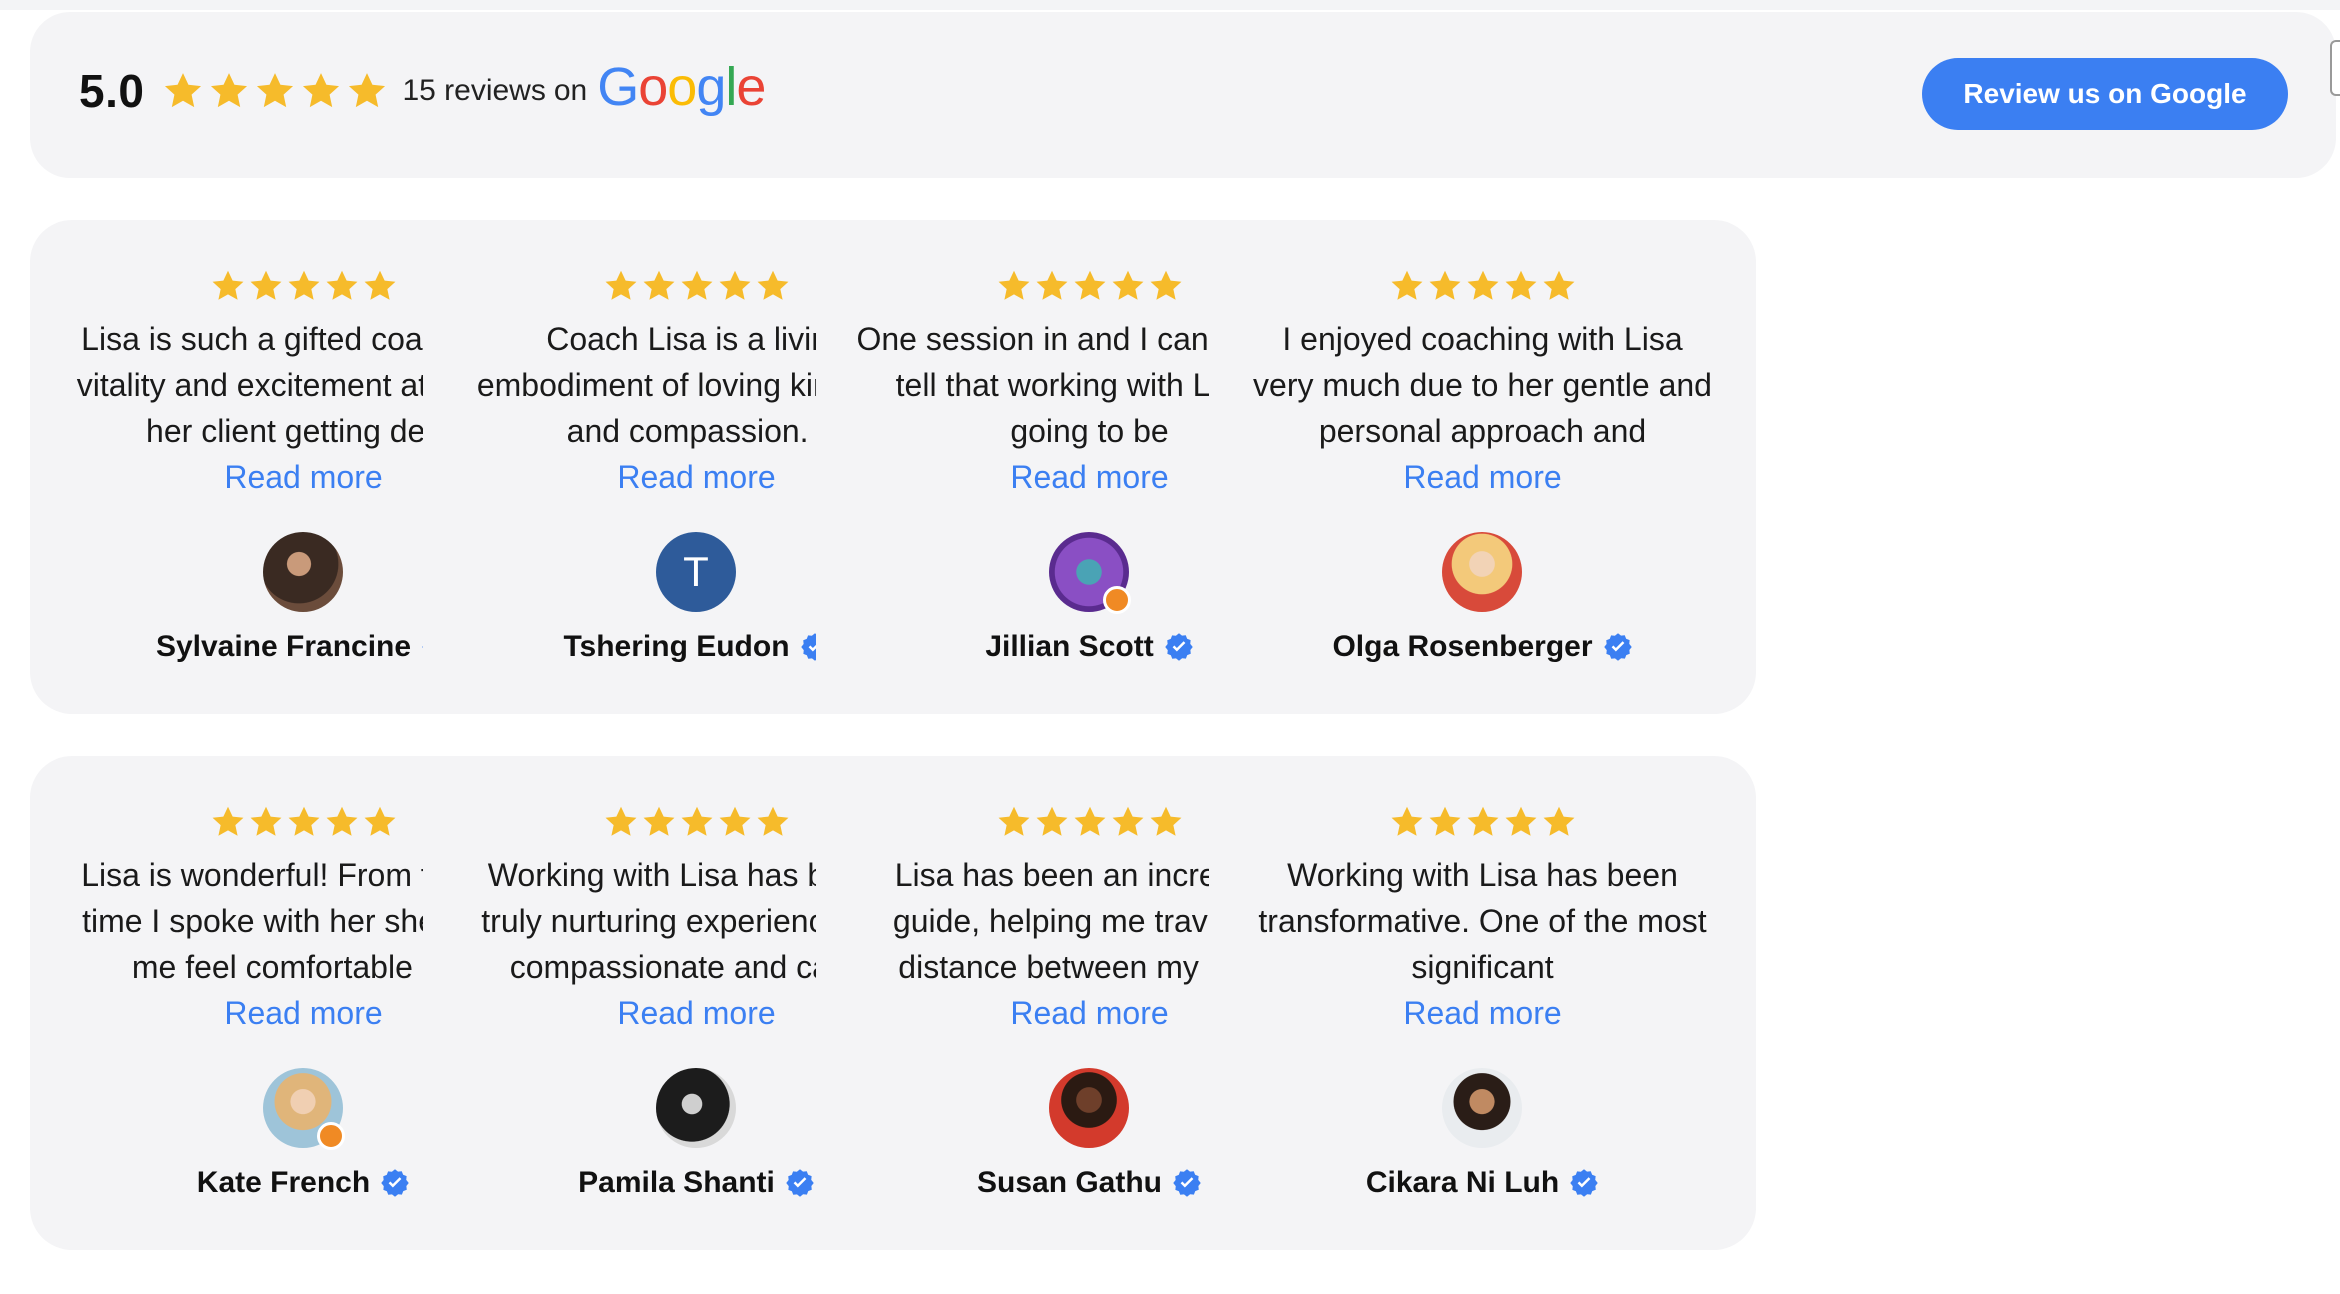 Image resolution: width=2340 pixels, height=1294 pixels. What do you see at coordinates (112, 91) in the screenshot?
I see `average-rating: 5.0` at bounding box center [112, 91].